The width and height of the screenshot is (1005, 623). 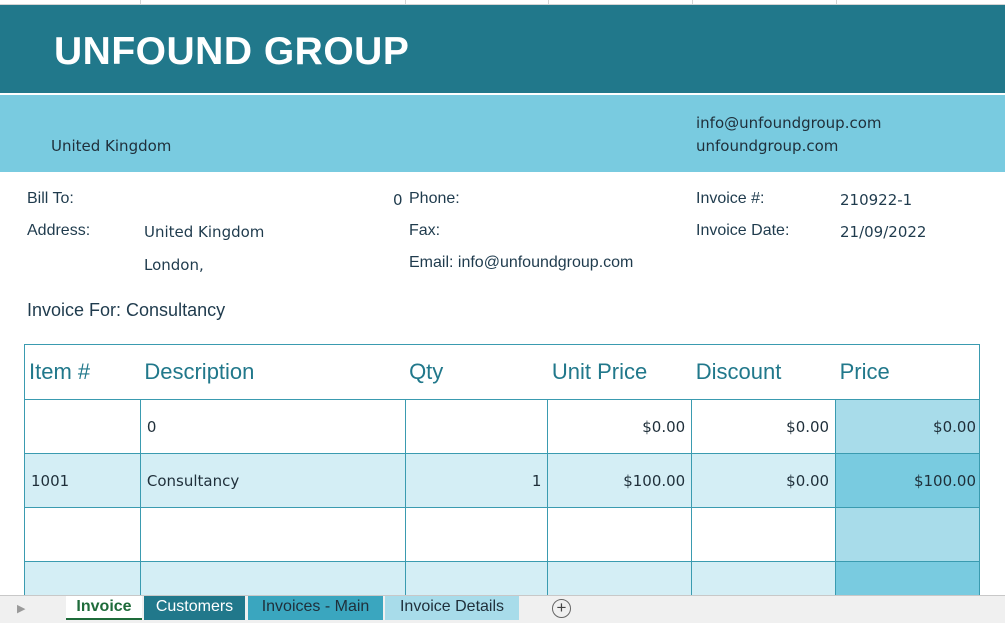 I want to click on address-line-1: United Kingdom, so click(x=204, y=232).